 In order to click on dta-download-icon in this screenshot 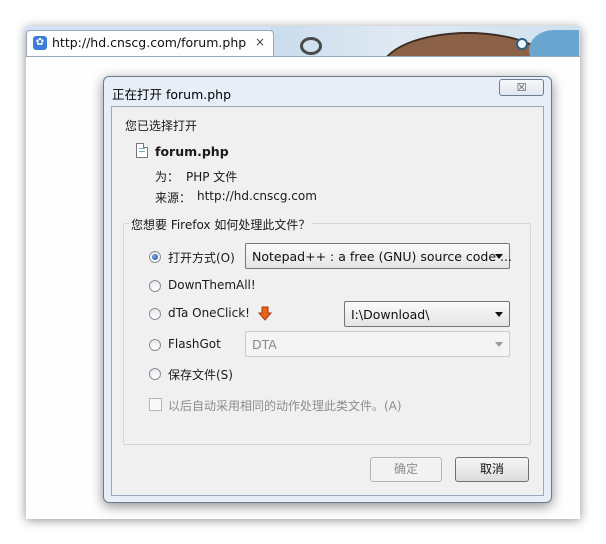, I will do `click(265, 313)`.